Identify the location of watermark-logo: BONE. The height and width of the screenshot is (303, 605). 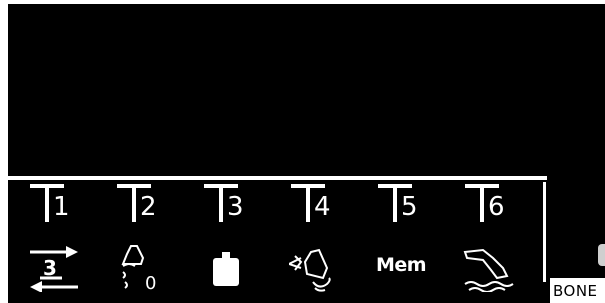
(577, 290).